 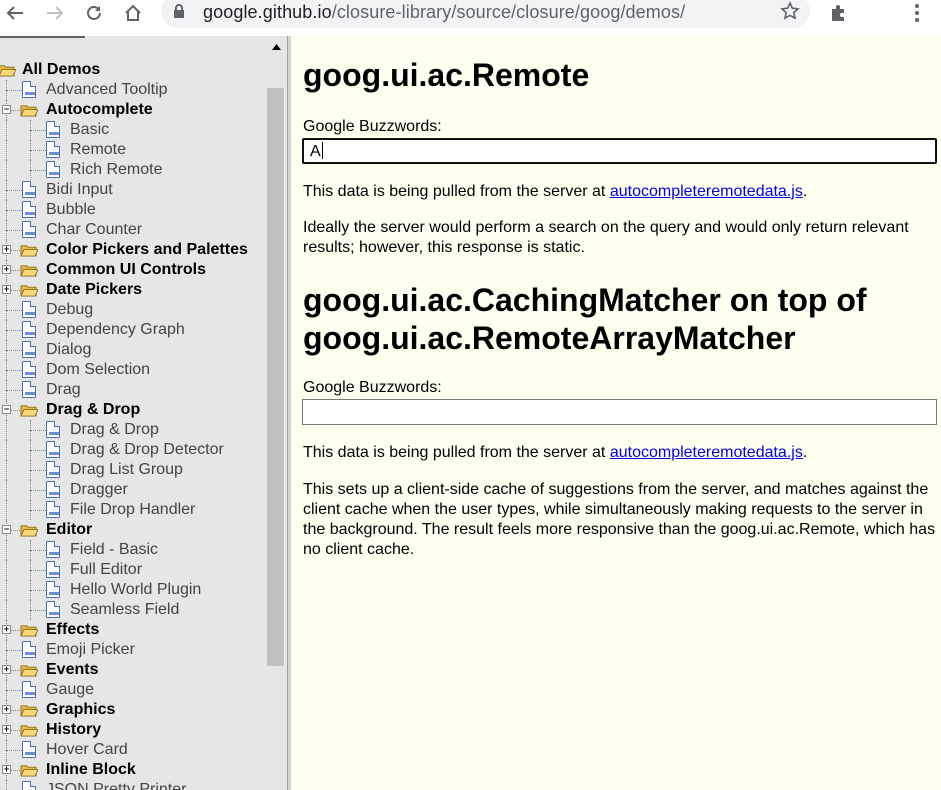 What do you see at coordinates (133, 650) in the screenshot?
I see `tree-item: Emoji Picker` at bounding box center [133, 650].